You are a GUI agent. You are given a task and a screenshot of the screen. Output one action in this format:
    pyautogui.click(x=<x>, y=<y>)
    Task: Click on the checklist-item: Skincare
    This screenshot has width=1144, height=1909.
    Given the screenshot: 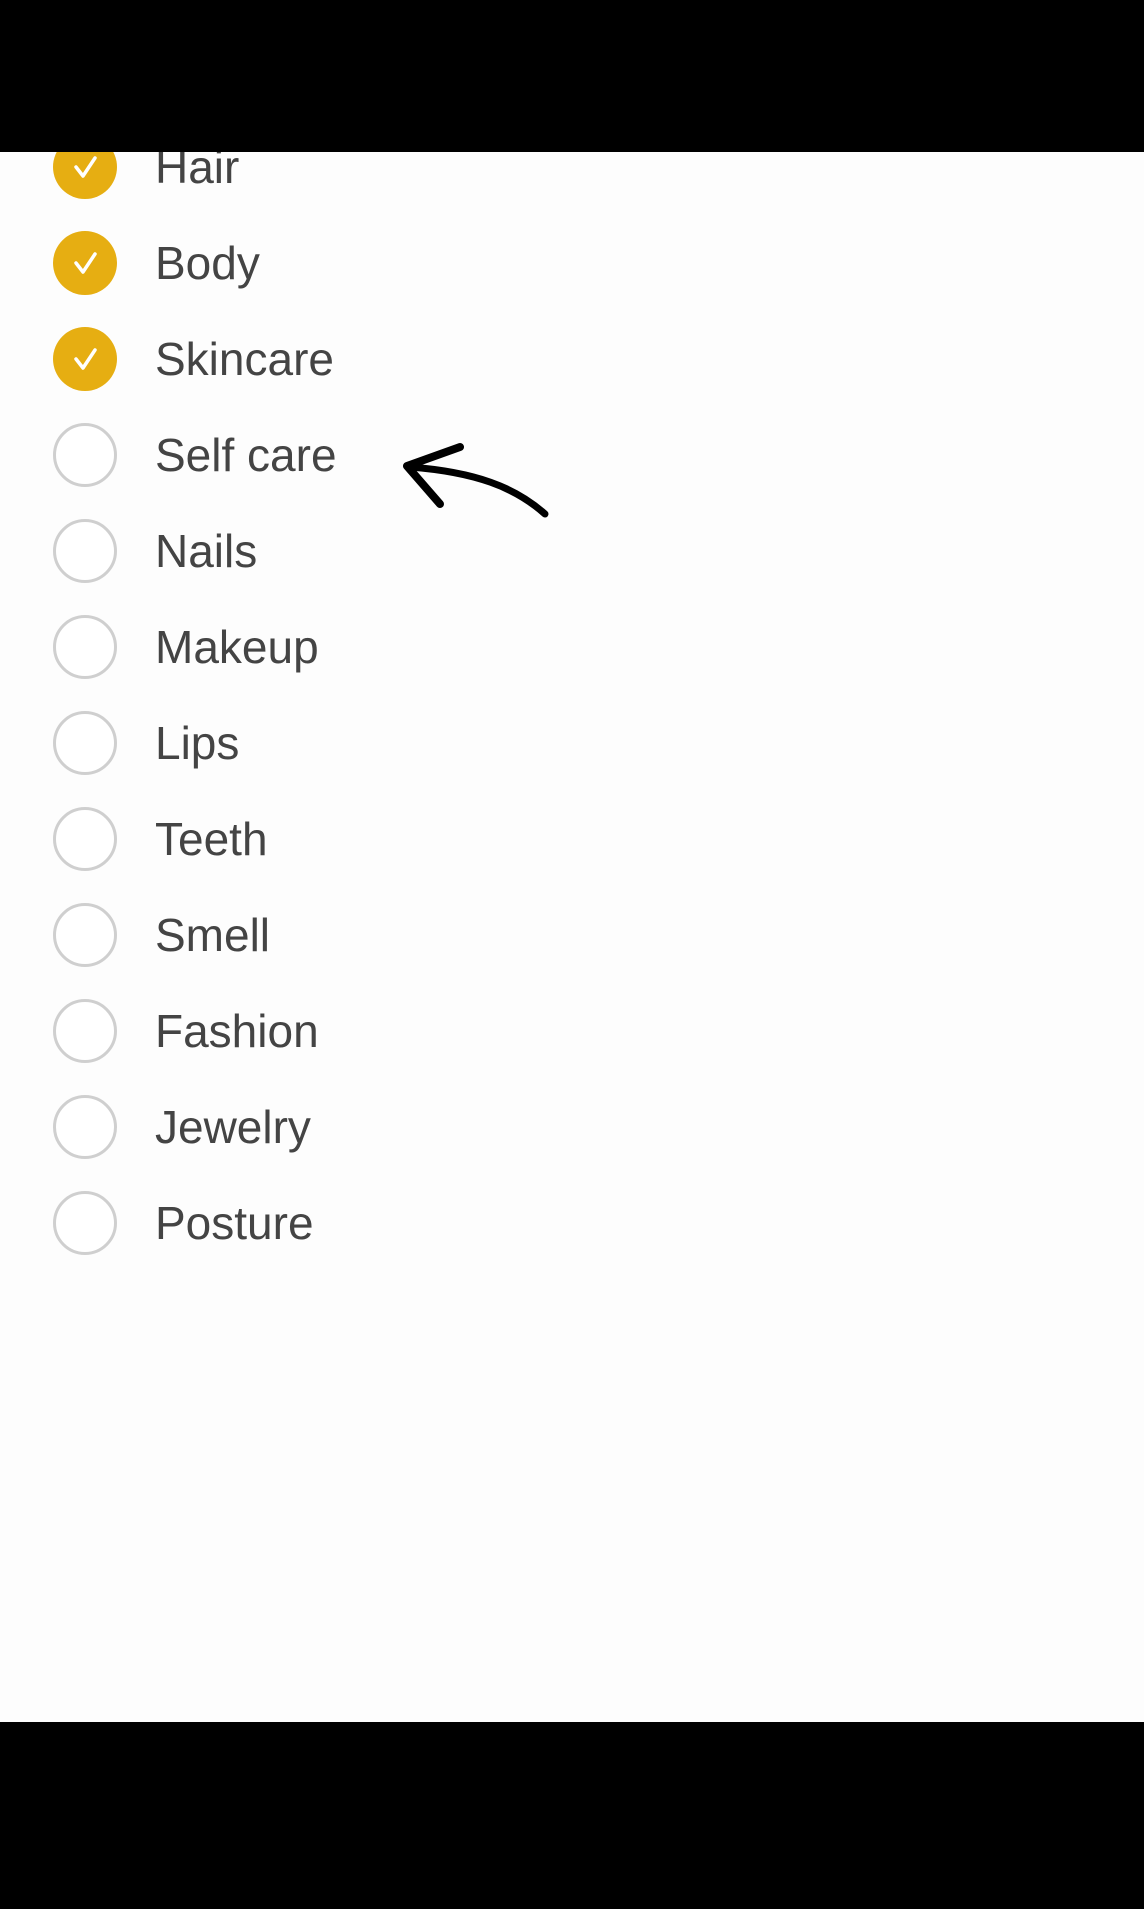 What is the action you would take?
    pyautogui.click(x=572, y=359)
    